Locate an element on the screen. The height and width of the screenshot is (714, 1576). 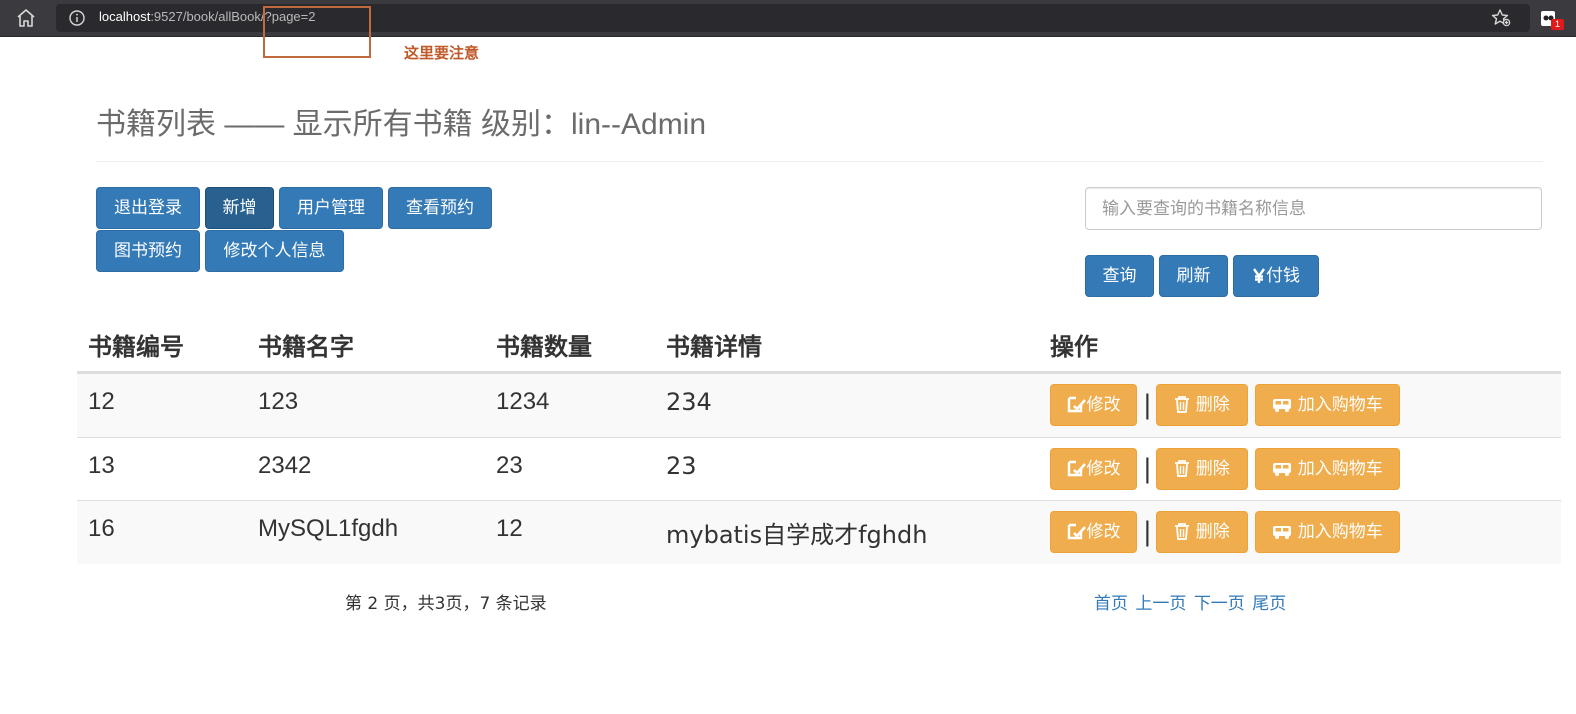
cell-id: 16 is located at coordinates (101, 528).